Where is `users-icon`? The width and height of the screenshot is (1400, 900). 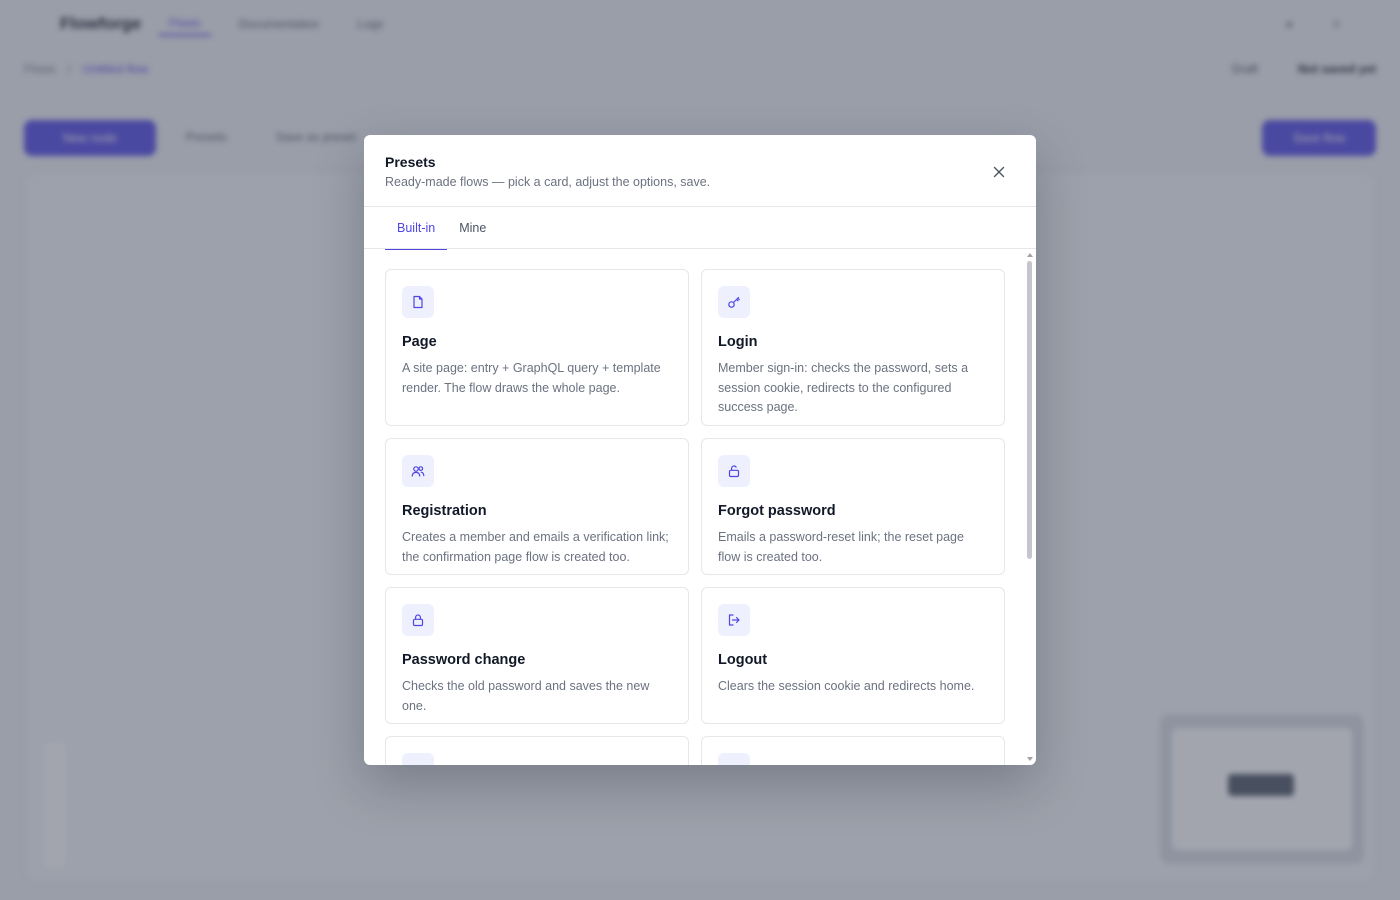 users-icon is located at coordinates (418, 471).